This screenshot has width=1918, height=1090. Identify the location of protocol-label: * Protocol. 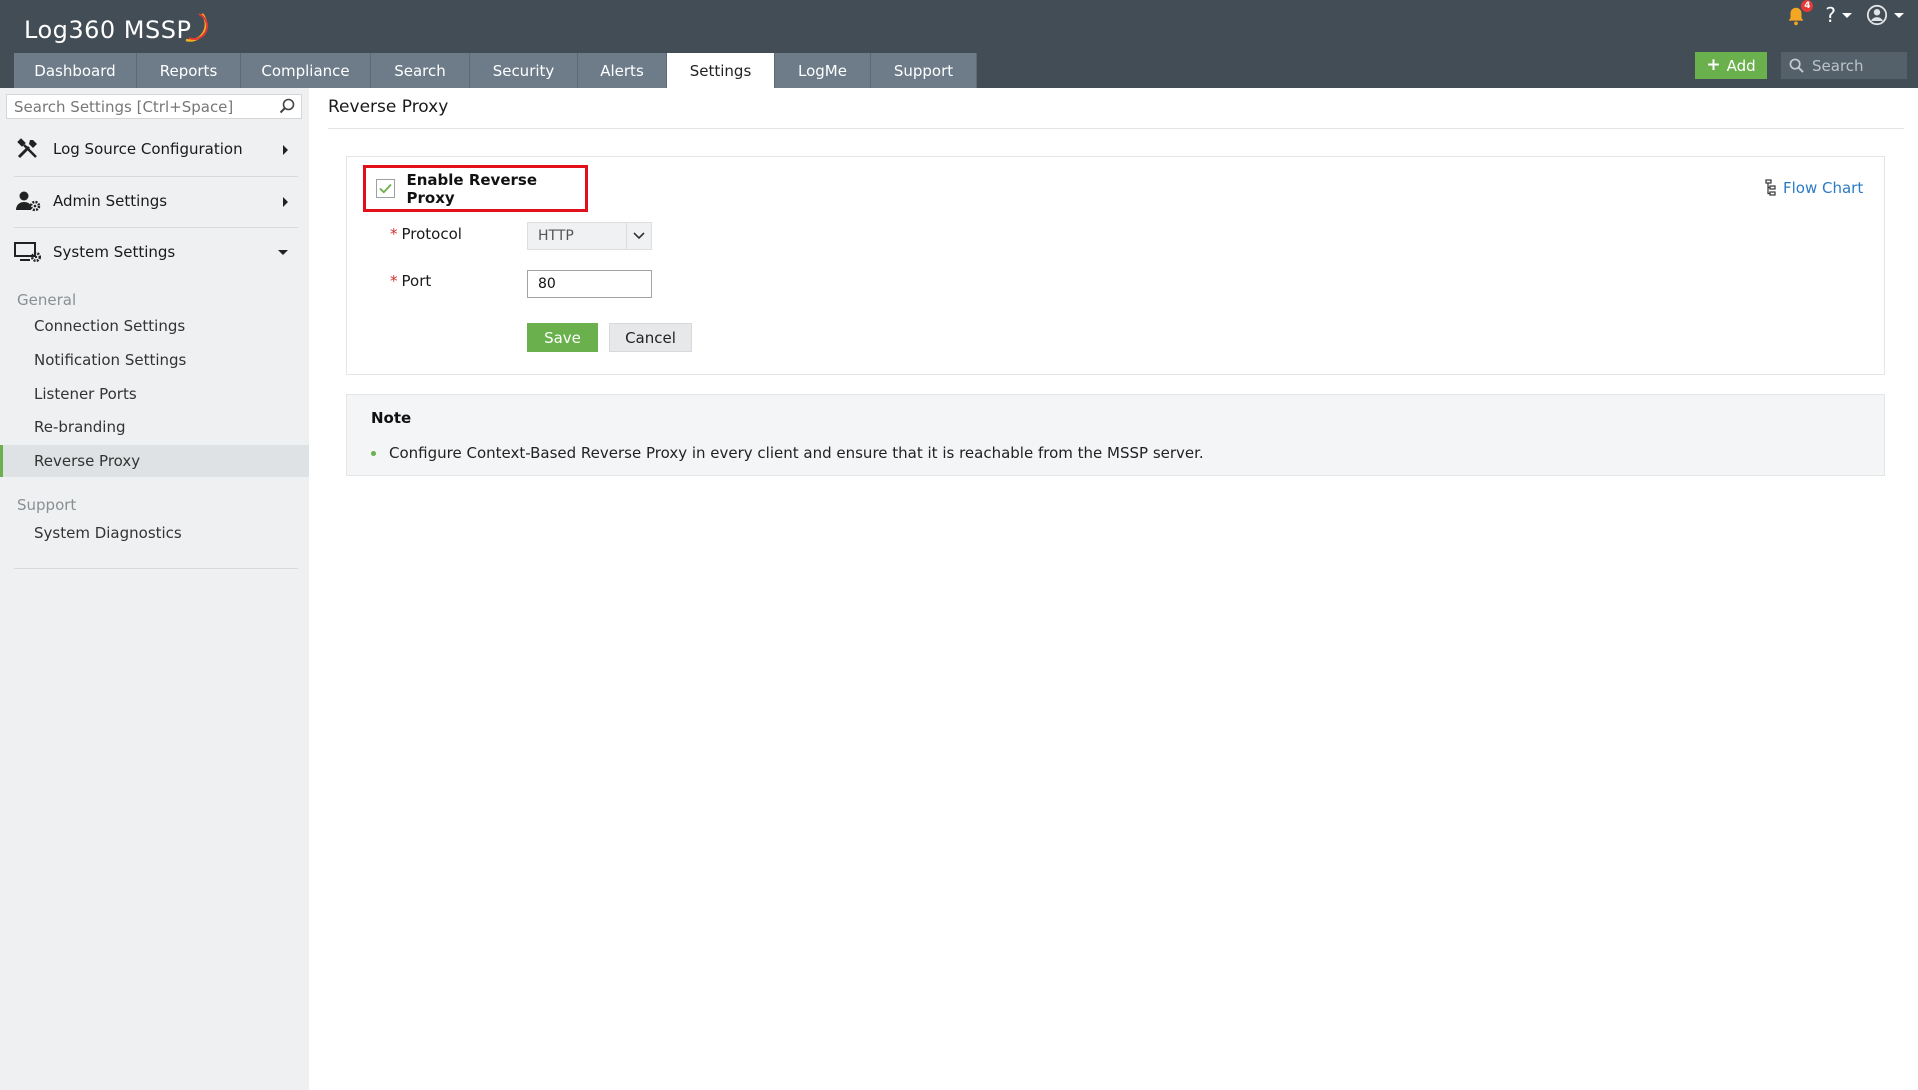
(426, 234).